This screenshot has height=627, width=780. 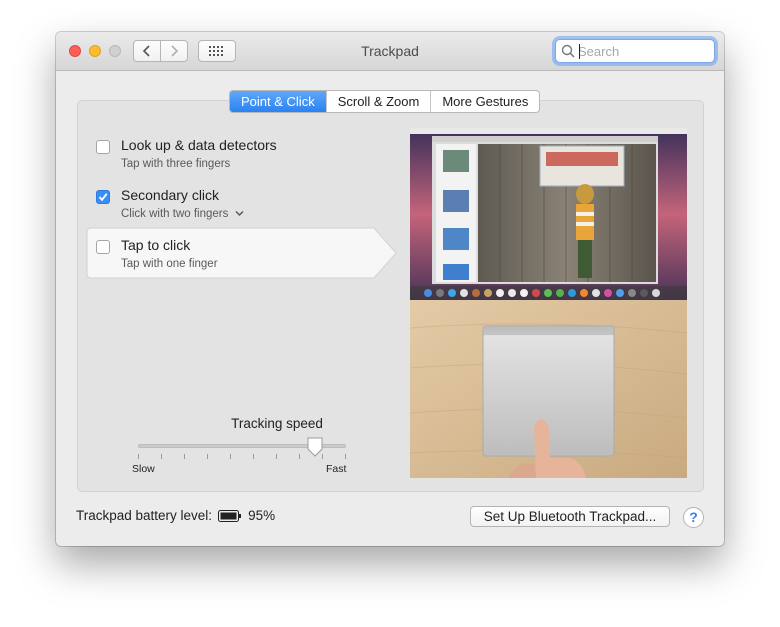 I want to click on option-subtitle: Tap with one finger, so click(x=169, y=264).